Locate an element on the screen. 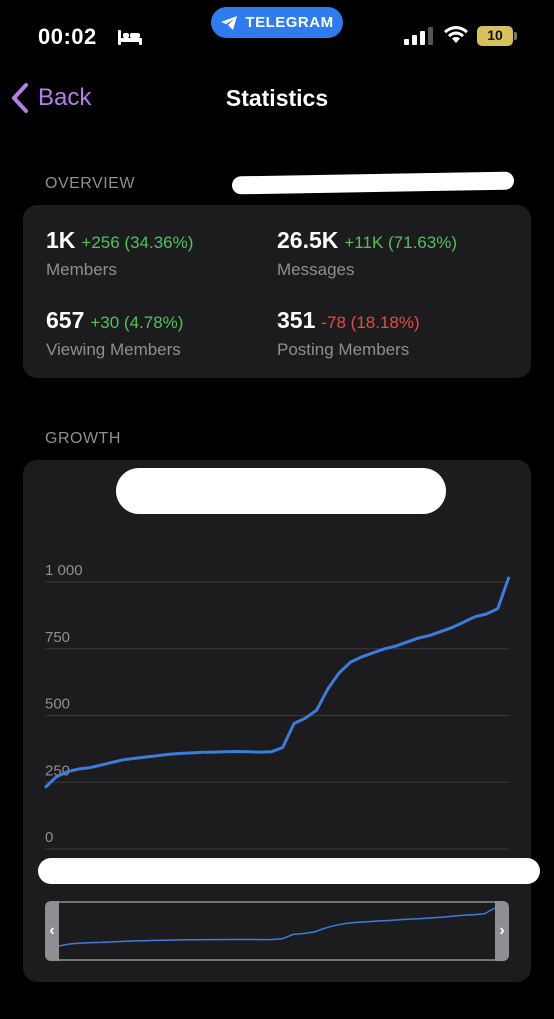  stat-messages: 26.5K +11K (71.63%) Messages is located at coordinates (367, 253).